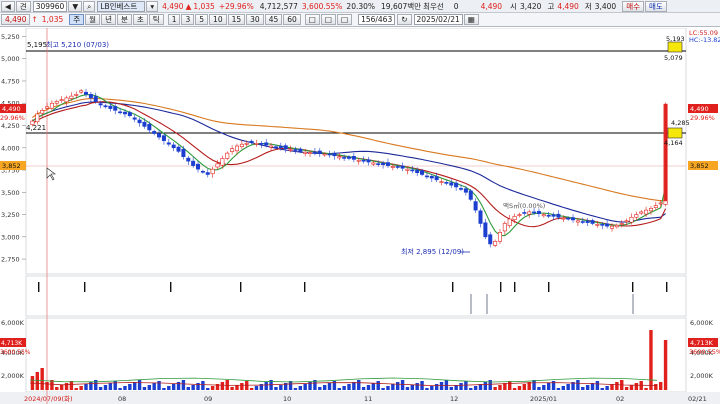 This screenshot has height=404, width=720. I want to click on interval-15: 15, so click(236, 19).